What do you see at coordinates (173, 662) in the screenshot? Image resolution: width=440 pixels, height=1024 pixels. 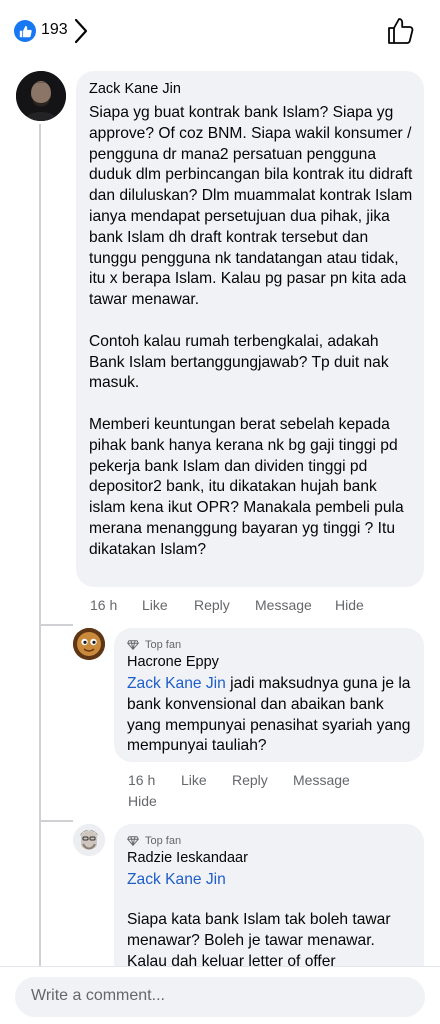 I see `reply-author: Hacrone Eppy` at bounding box center [173, 662].